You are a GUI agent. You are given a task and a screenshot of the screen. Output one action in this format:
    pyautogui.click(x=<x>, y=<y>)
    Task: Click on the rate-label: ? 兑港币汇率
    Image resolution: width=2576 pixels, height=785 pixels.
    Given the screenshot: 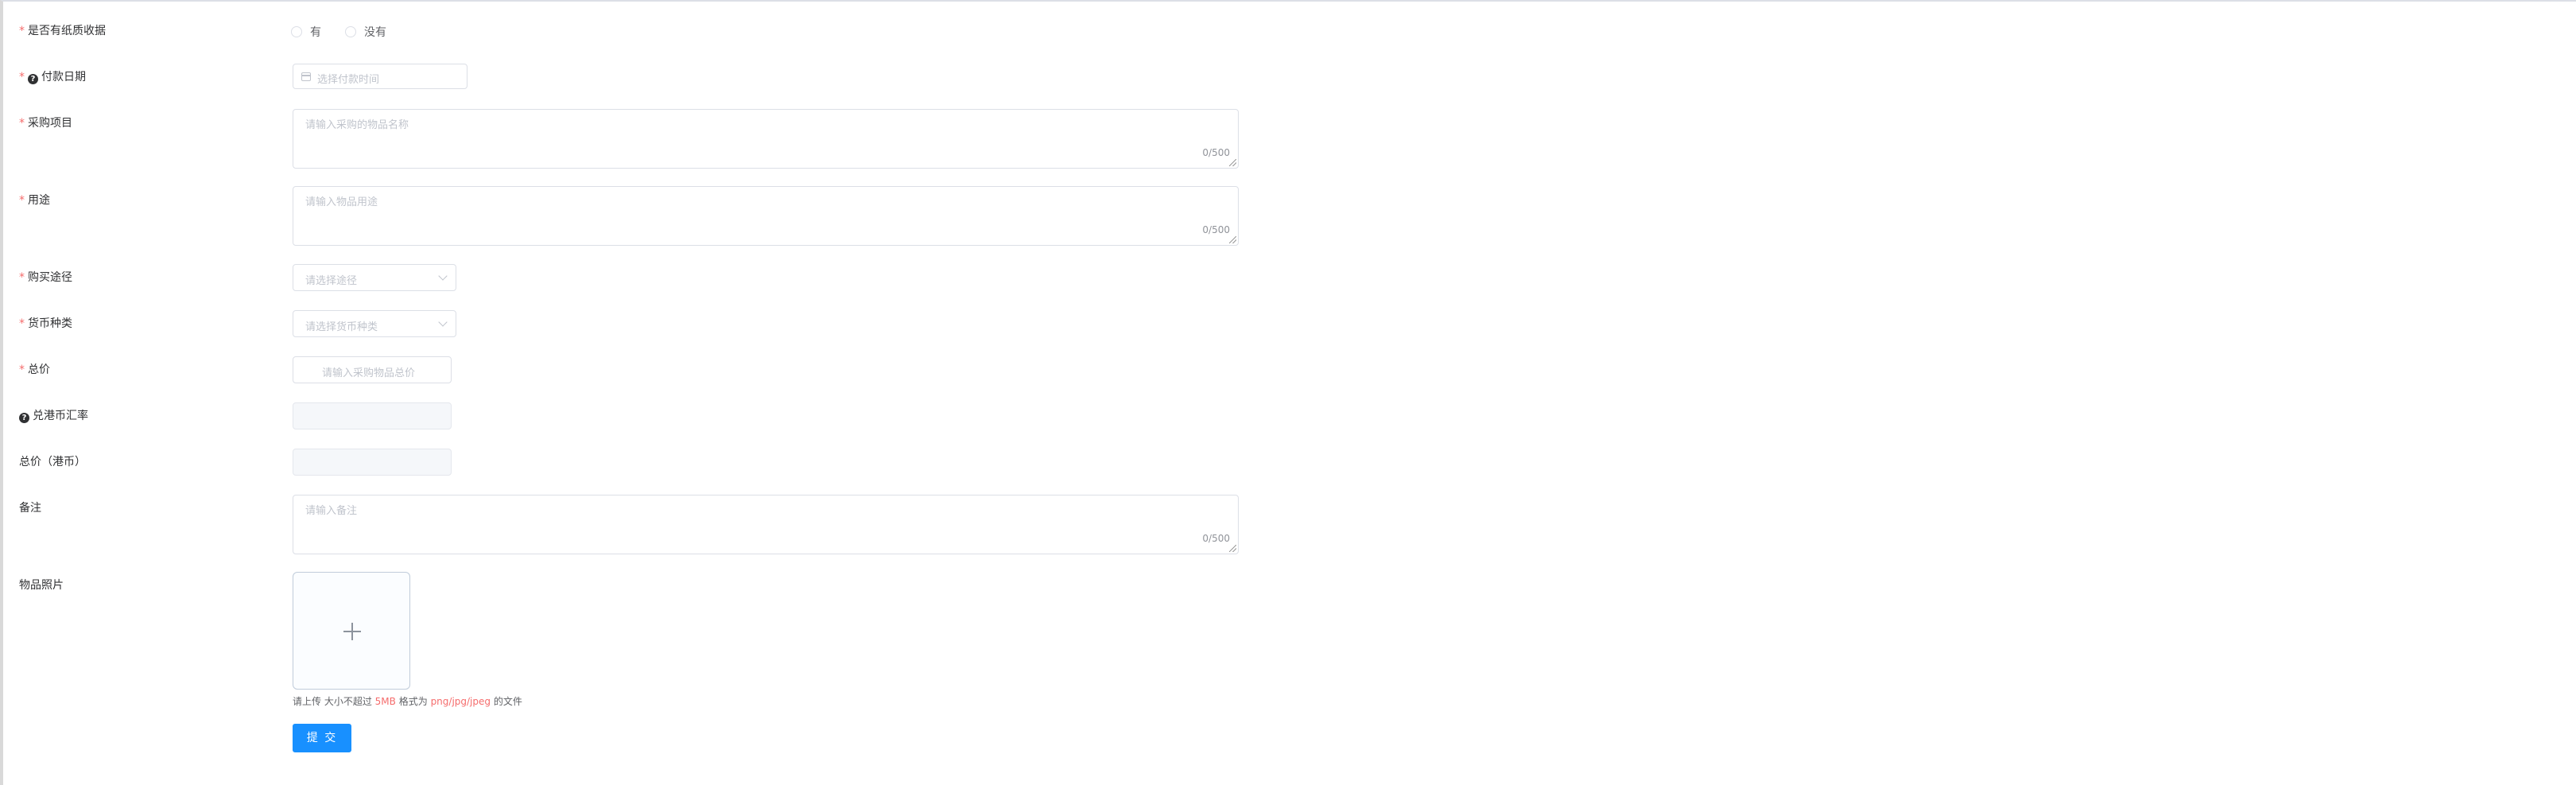 What is the action you would take?
    pyautogui.click(x=53, y=416)
    